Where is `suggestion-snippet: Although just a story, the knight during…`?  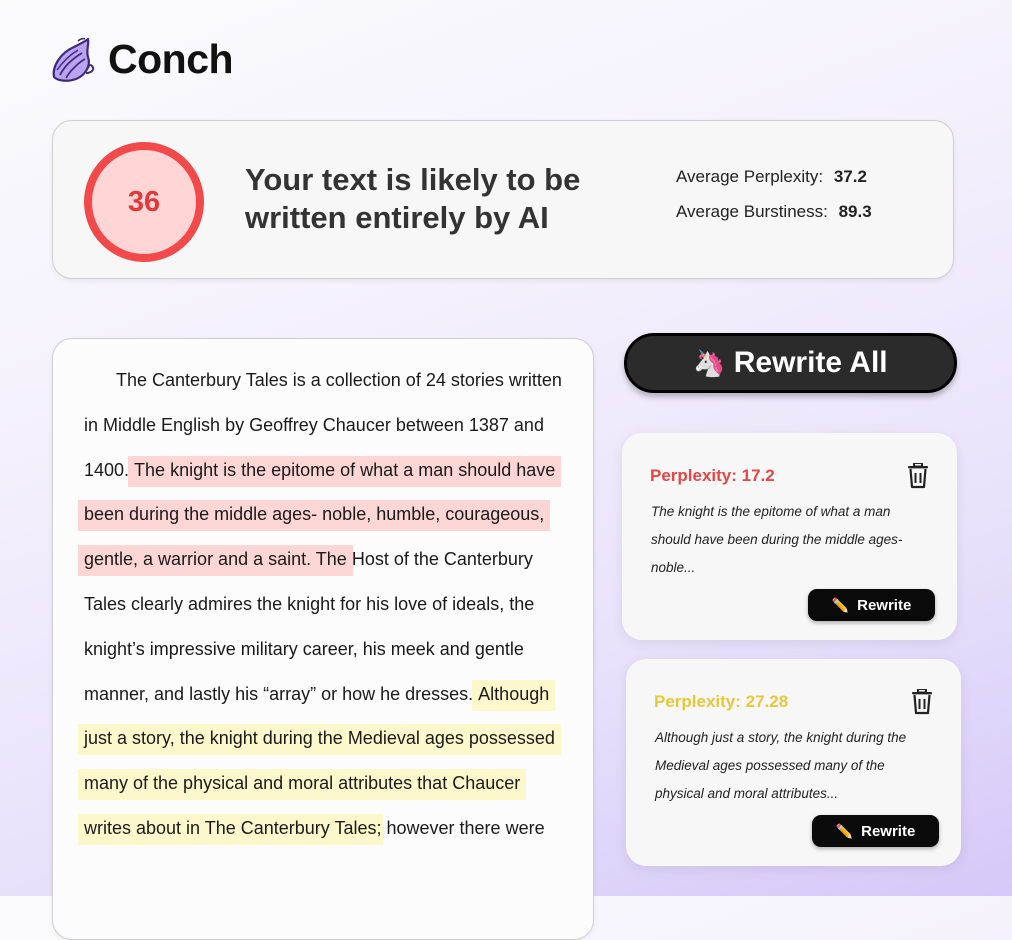
suggestion-snippet: Although just a story, the knight during… is located at coordinates (781, 765).